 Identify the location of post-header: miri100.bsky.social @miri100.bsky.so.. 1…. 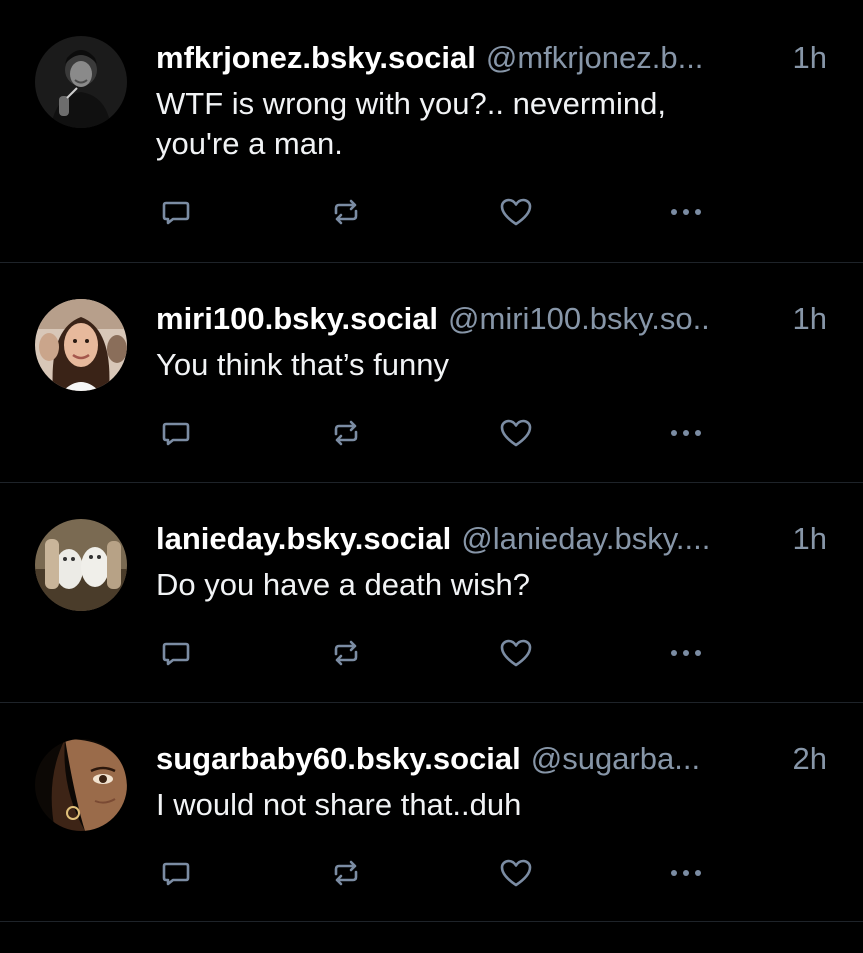
(491, 319).